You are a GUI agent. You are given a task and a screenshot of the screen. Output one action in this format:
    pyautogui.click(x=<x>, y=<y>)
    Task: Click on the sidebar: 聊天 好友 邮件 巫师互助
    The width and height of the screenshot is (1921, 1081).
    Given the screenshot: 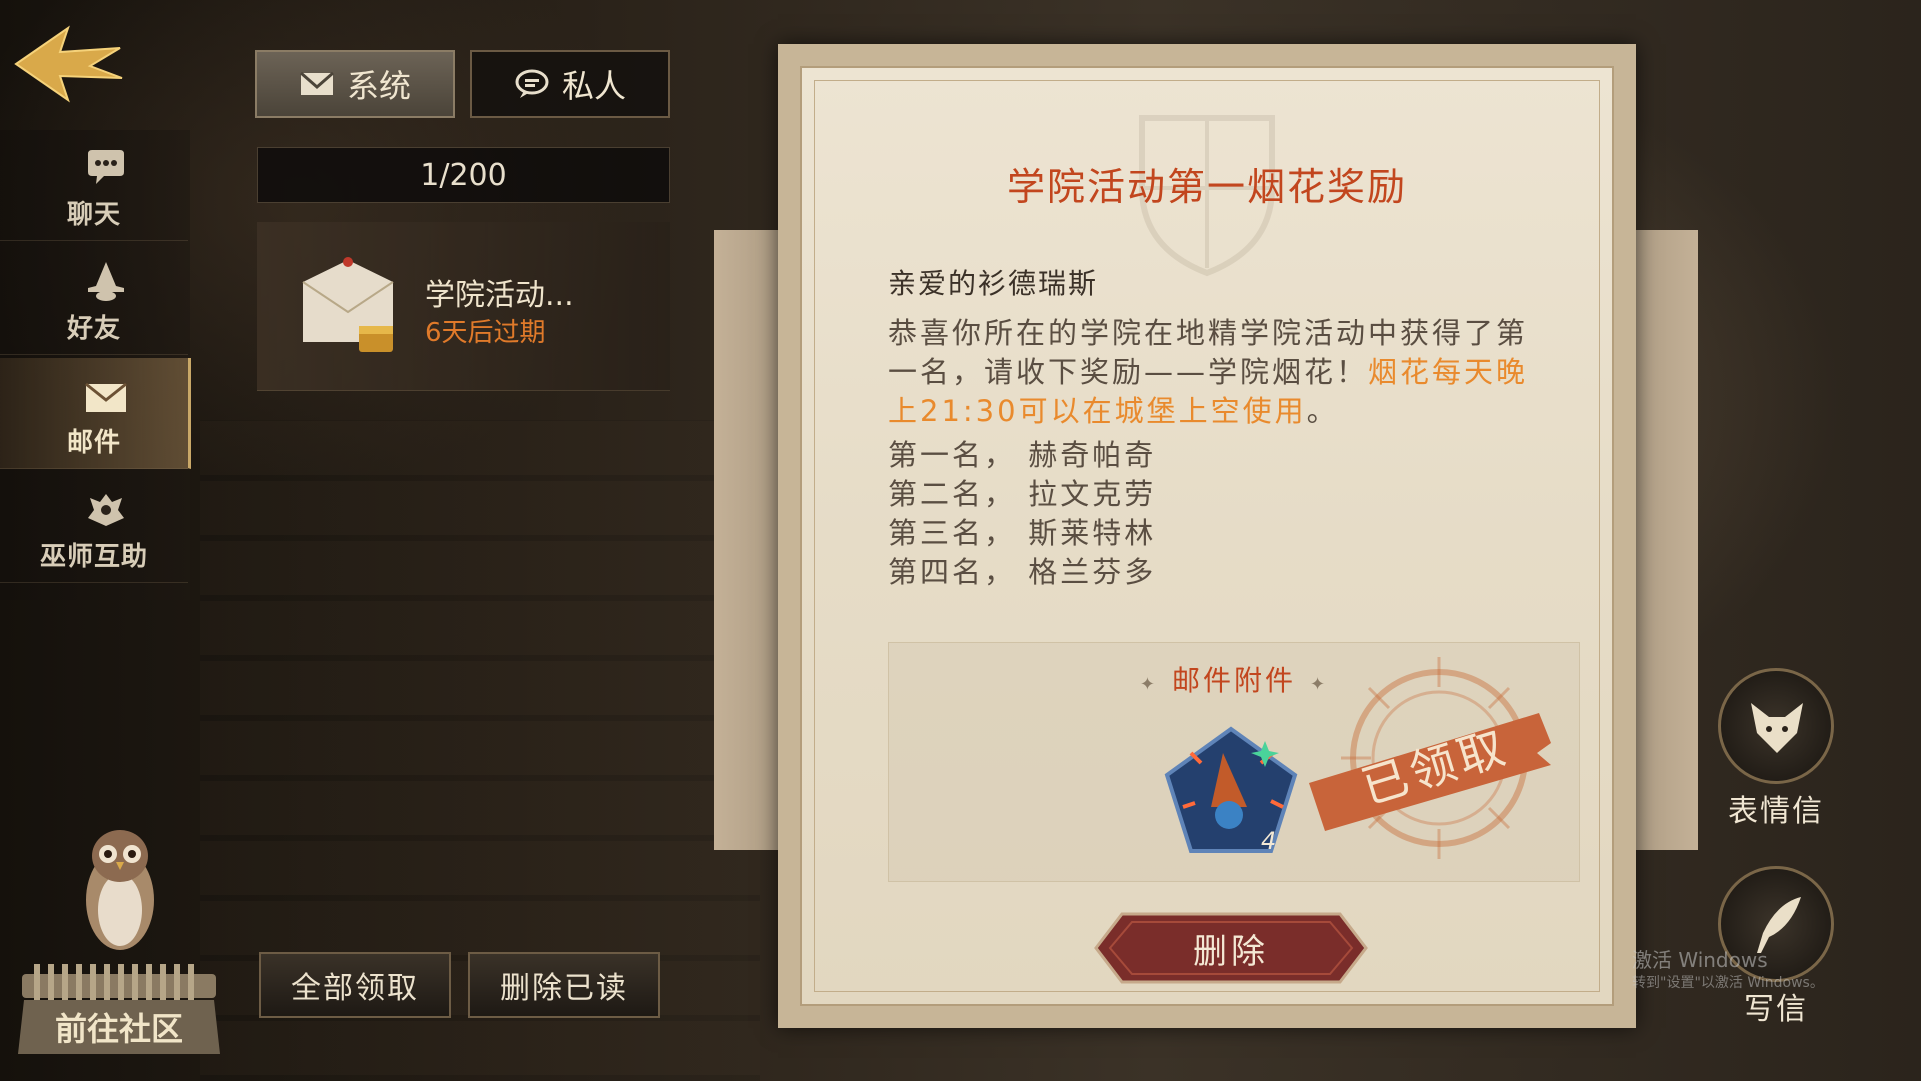 What is the action you would take?
    pyautogui.click(x=95, y=365)
    